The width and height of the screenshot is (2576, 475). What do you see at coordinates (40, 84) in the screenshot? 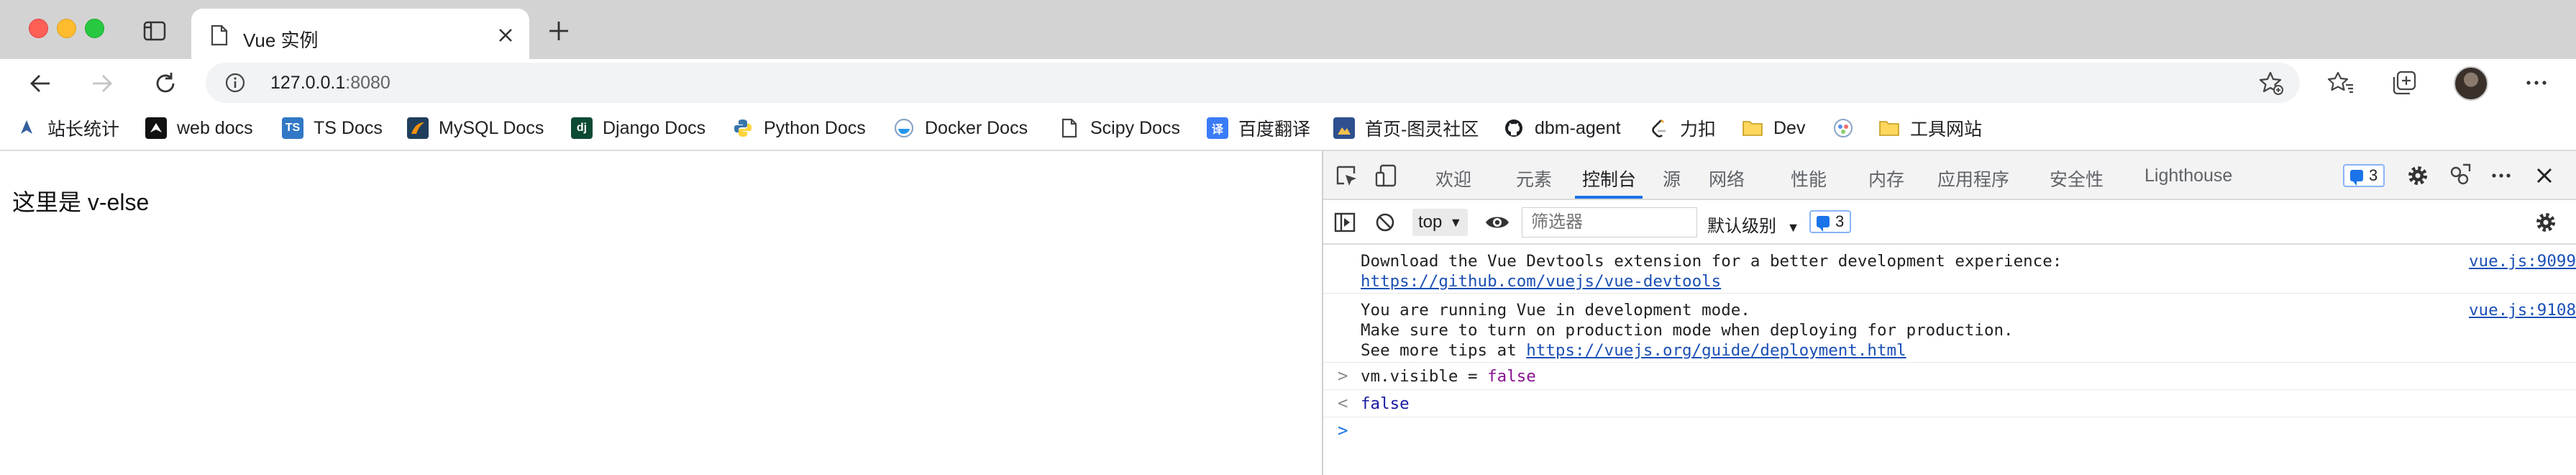
I see `back-button` at bounding box center [40, 84].